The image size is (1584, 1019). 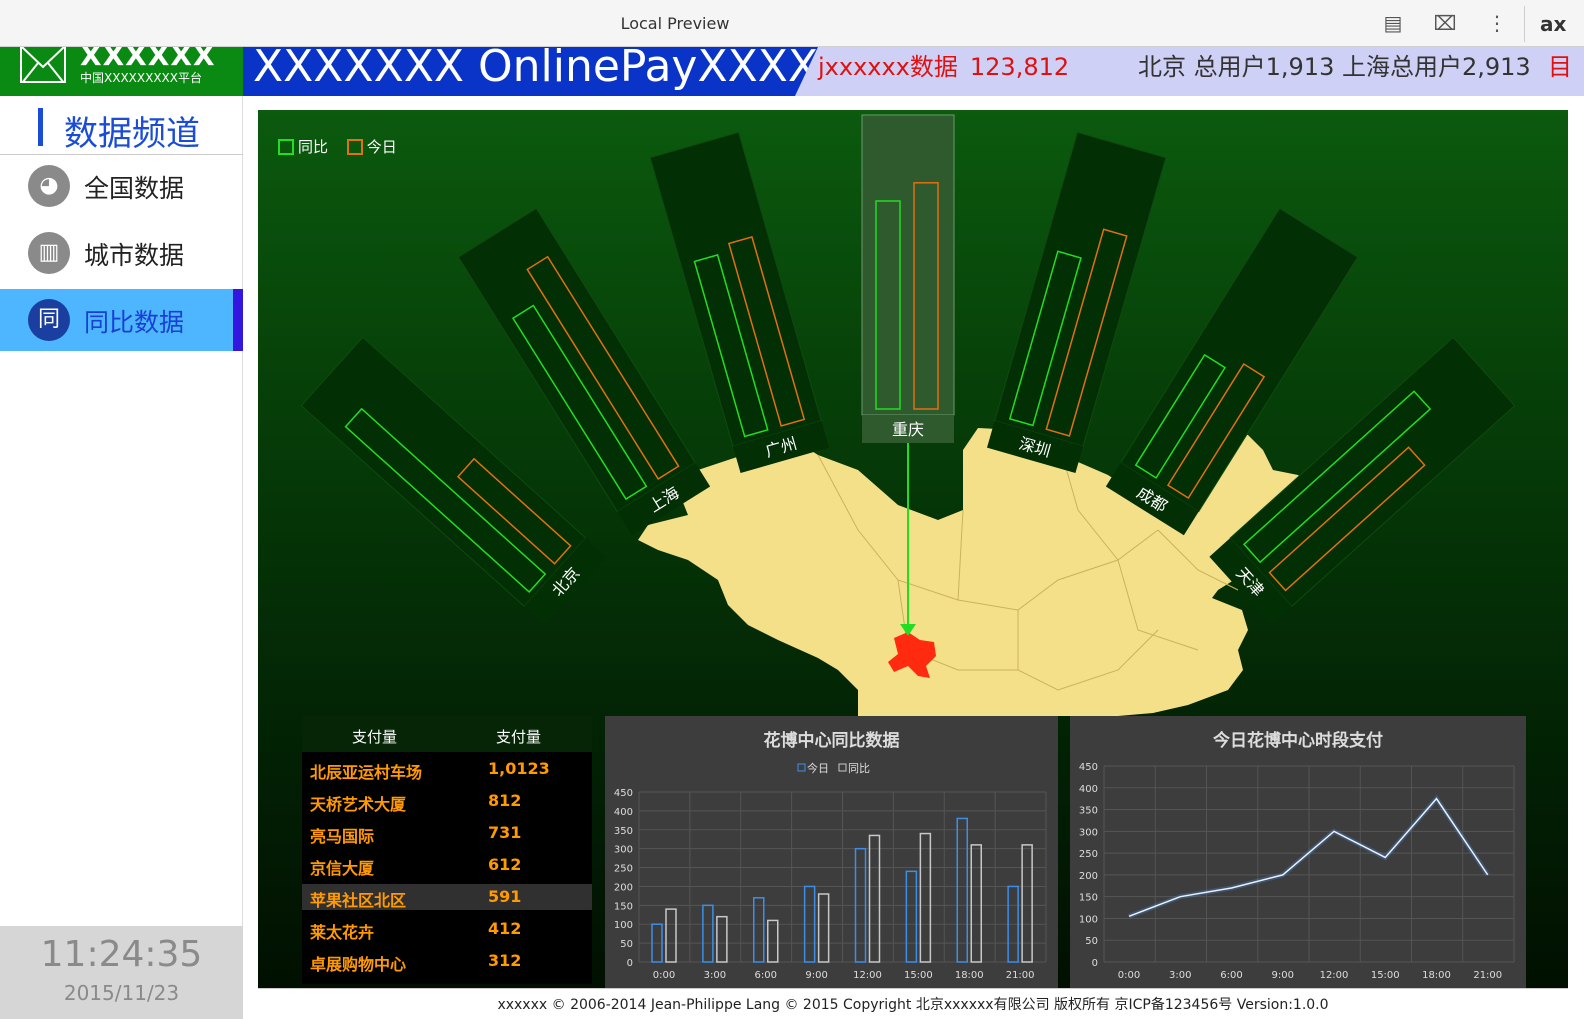 I want to click on row-name: 卓展购物中心, so click(x=358, y=964).